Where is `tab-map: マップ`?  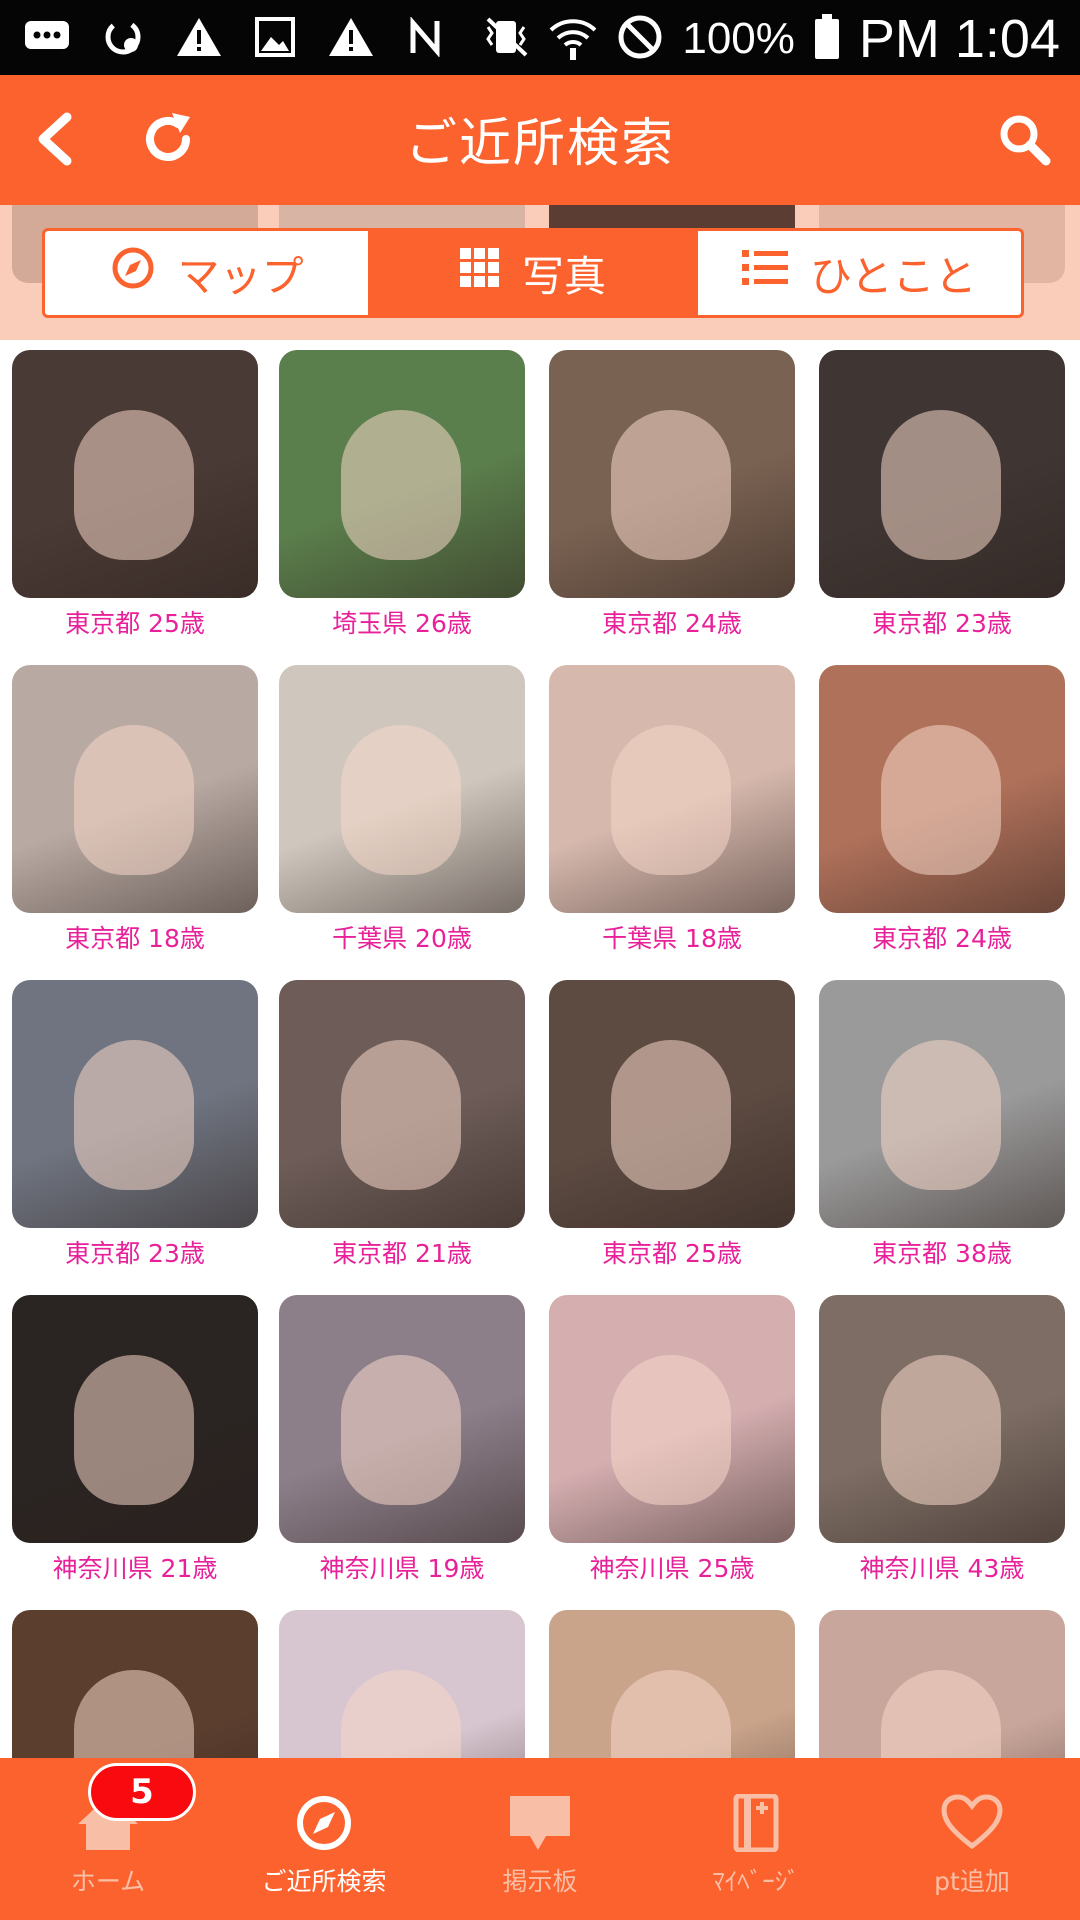 tab-map: マップ is located at coordinates (206, 273).